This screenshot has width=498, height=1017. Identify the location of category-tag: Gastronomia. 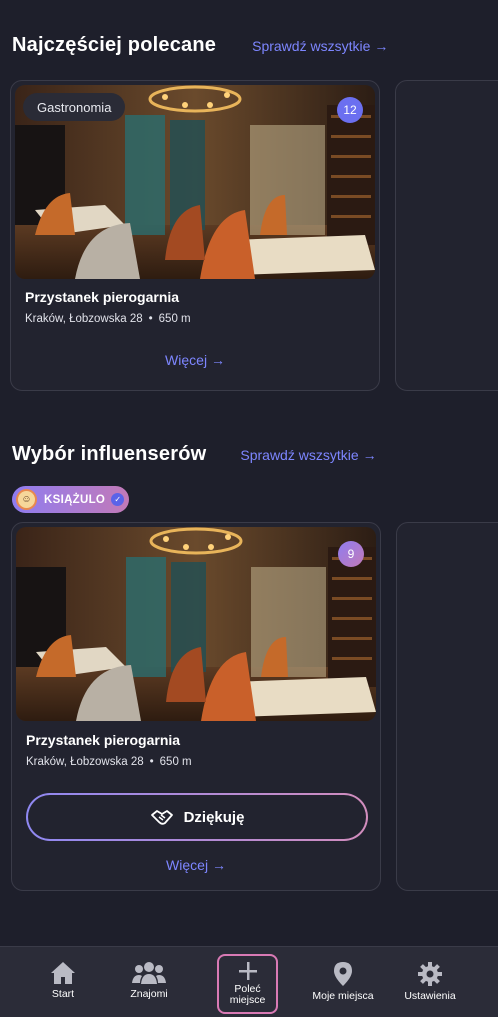
(74, 107).